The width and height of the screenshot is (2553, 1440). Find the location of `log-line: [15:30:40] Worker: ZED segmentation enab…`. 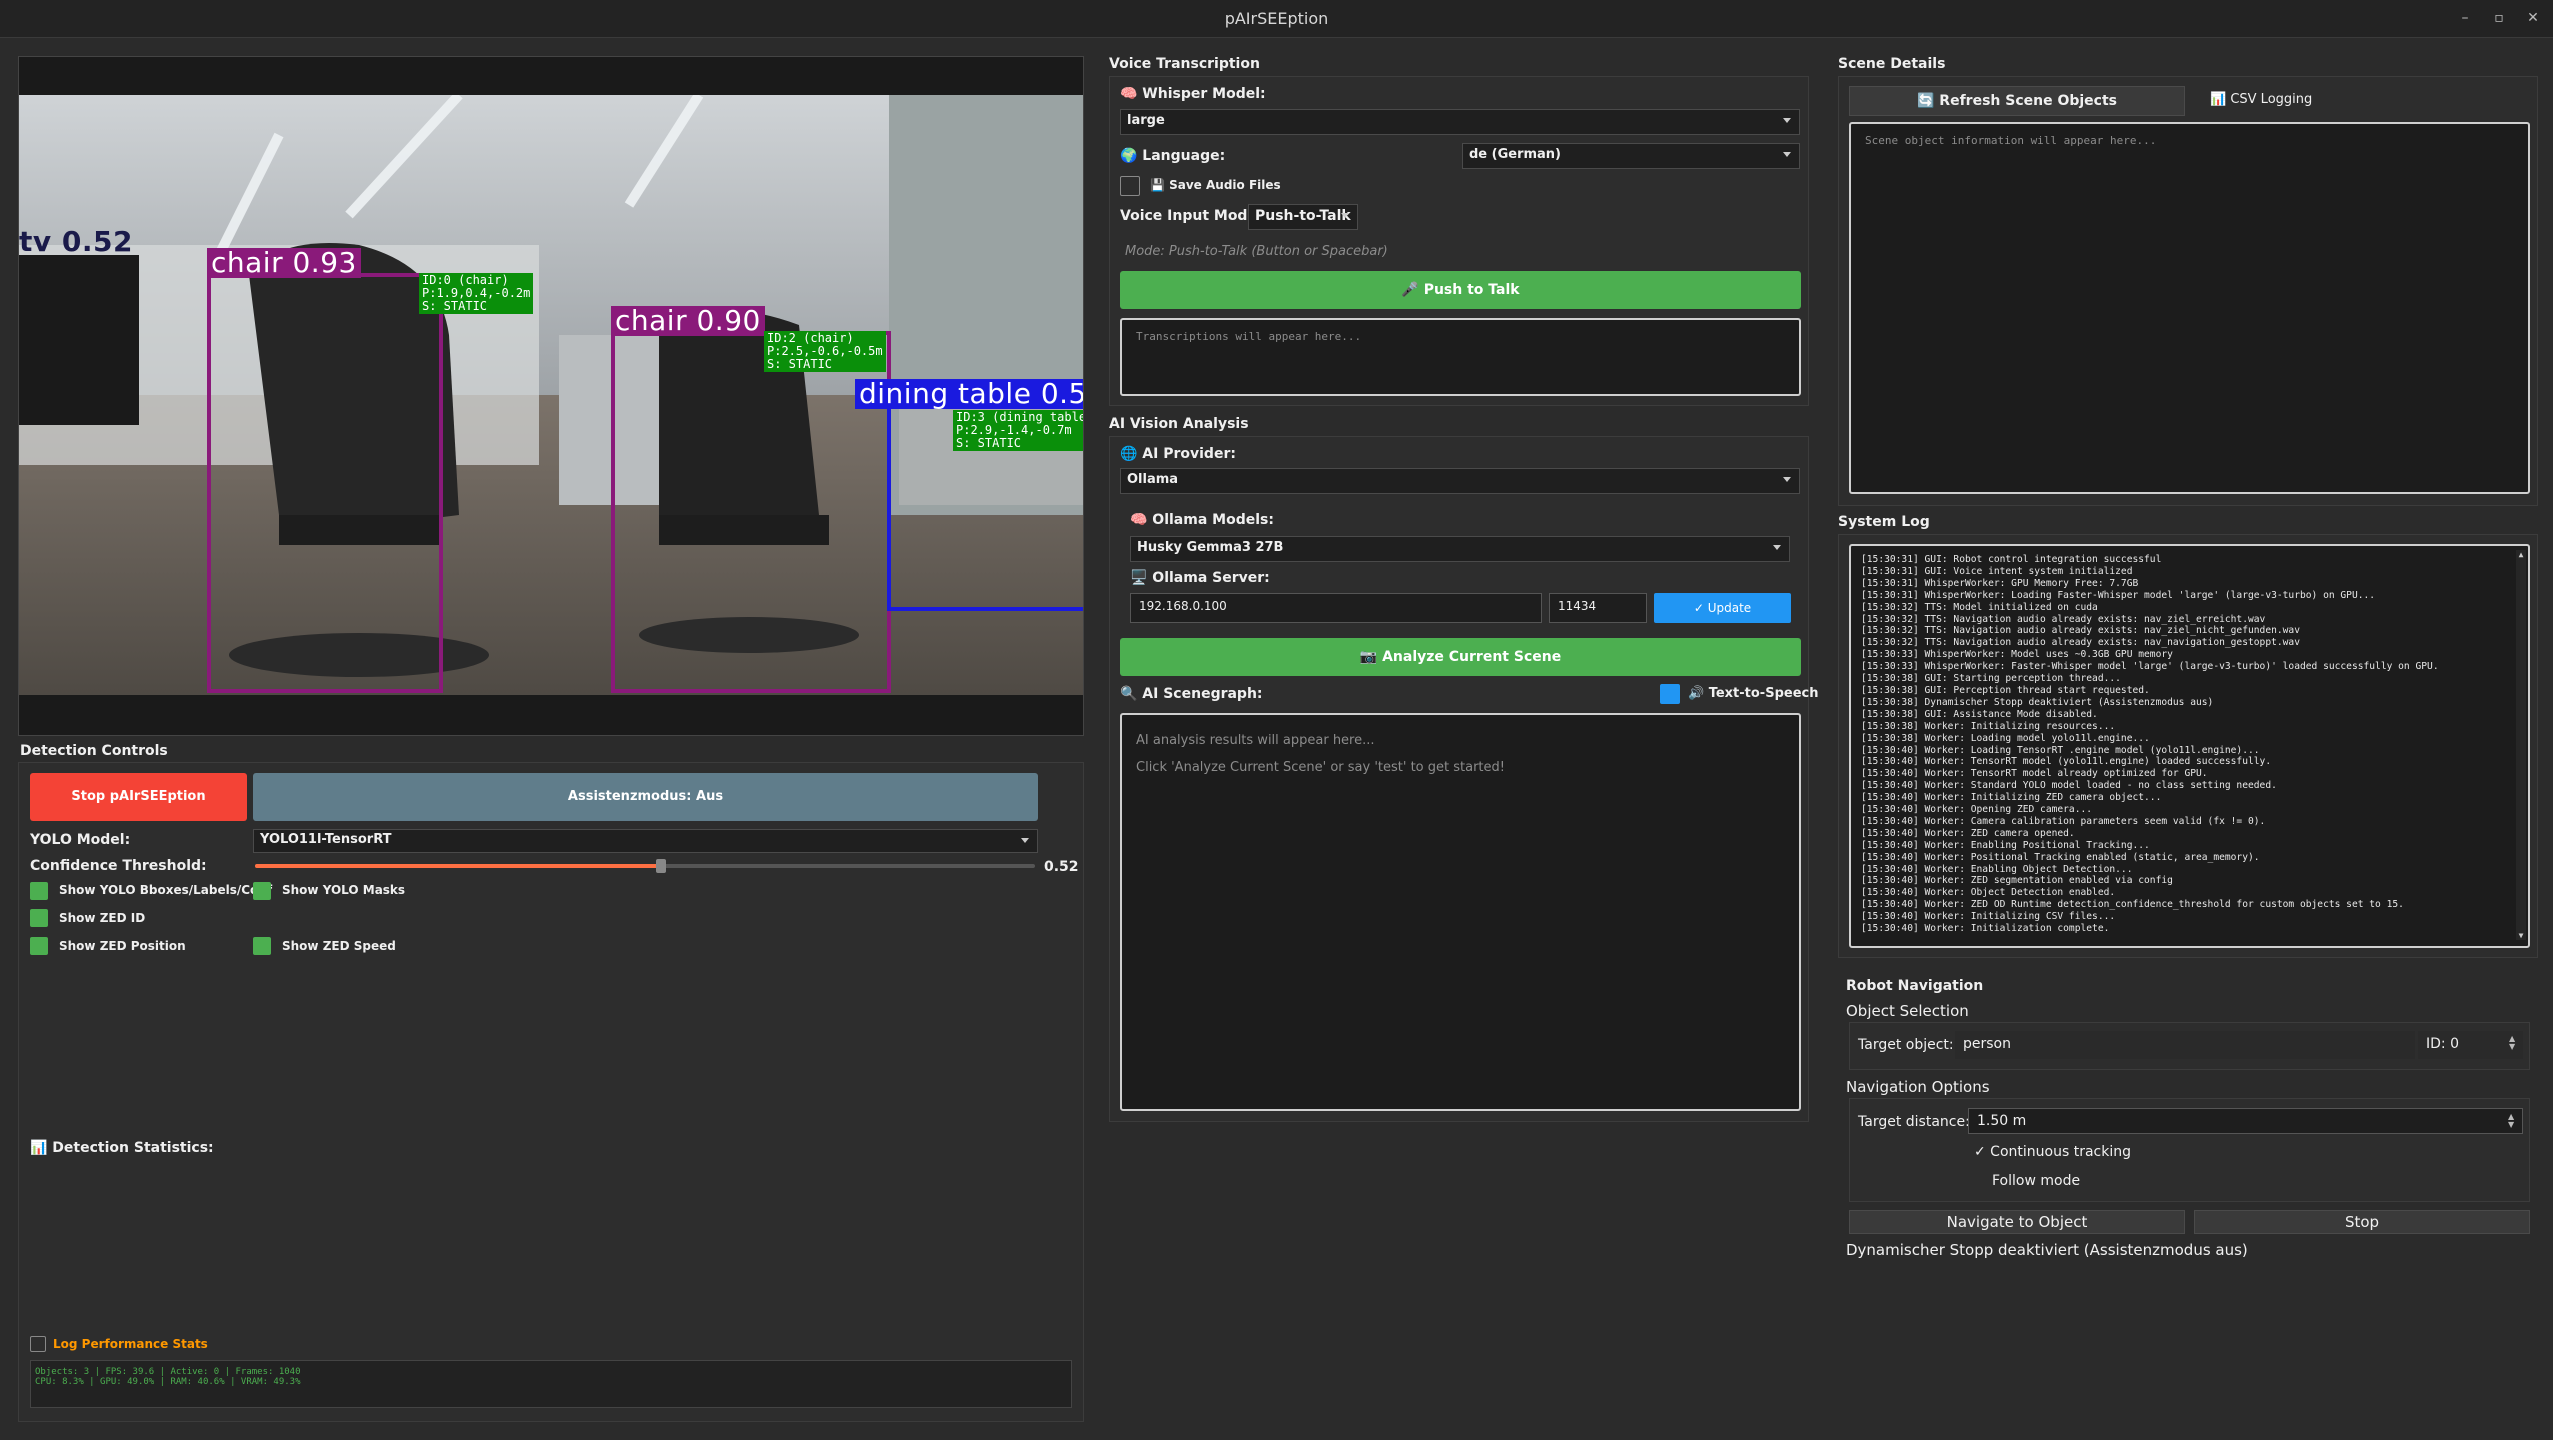

log-line: [15:30:40] Worker: ZED segmentation enab… is located at coordinates (2017, 881).